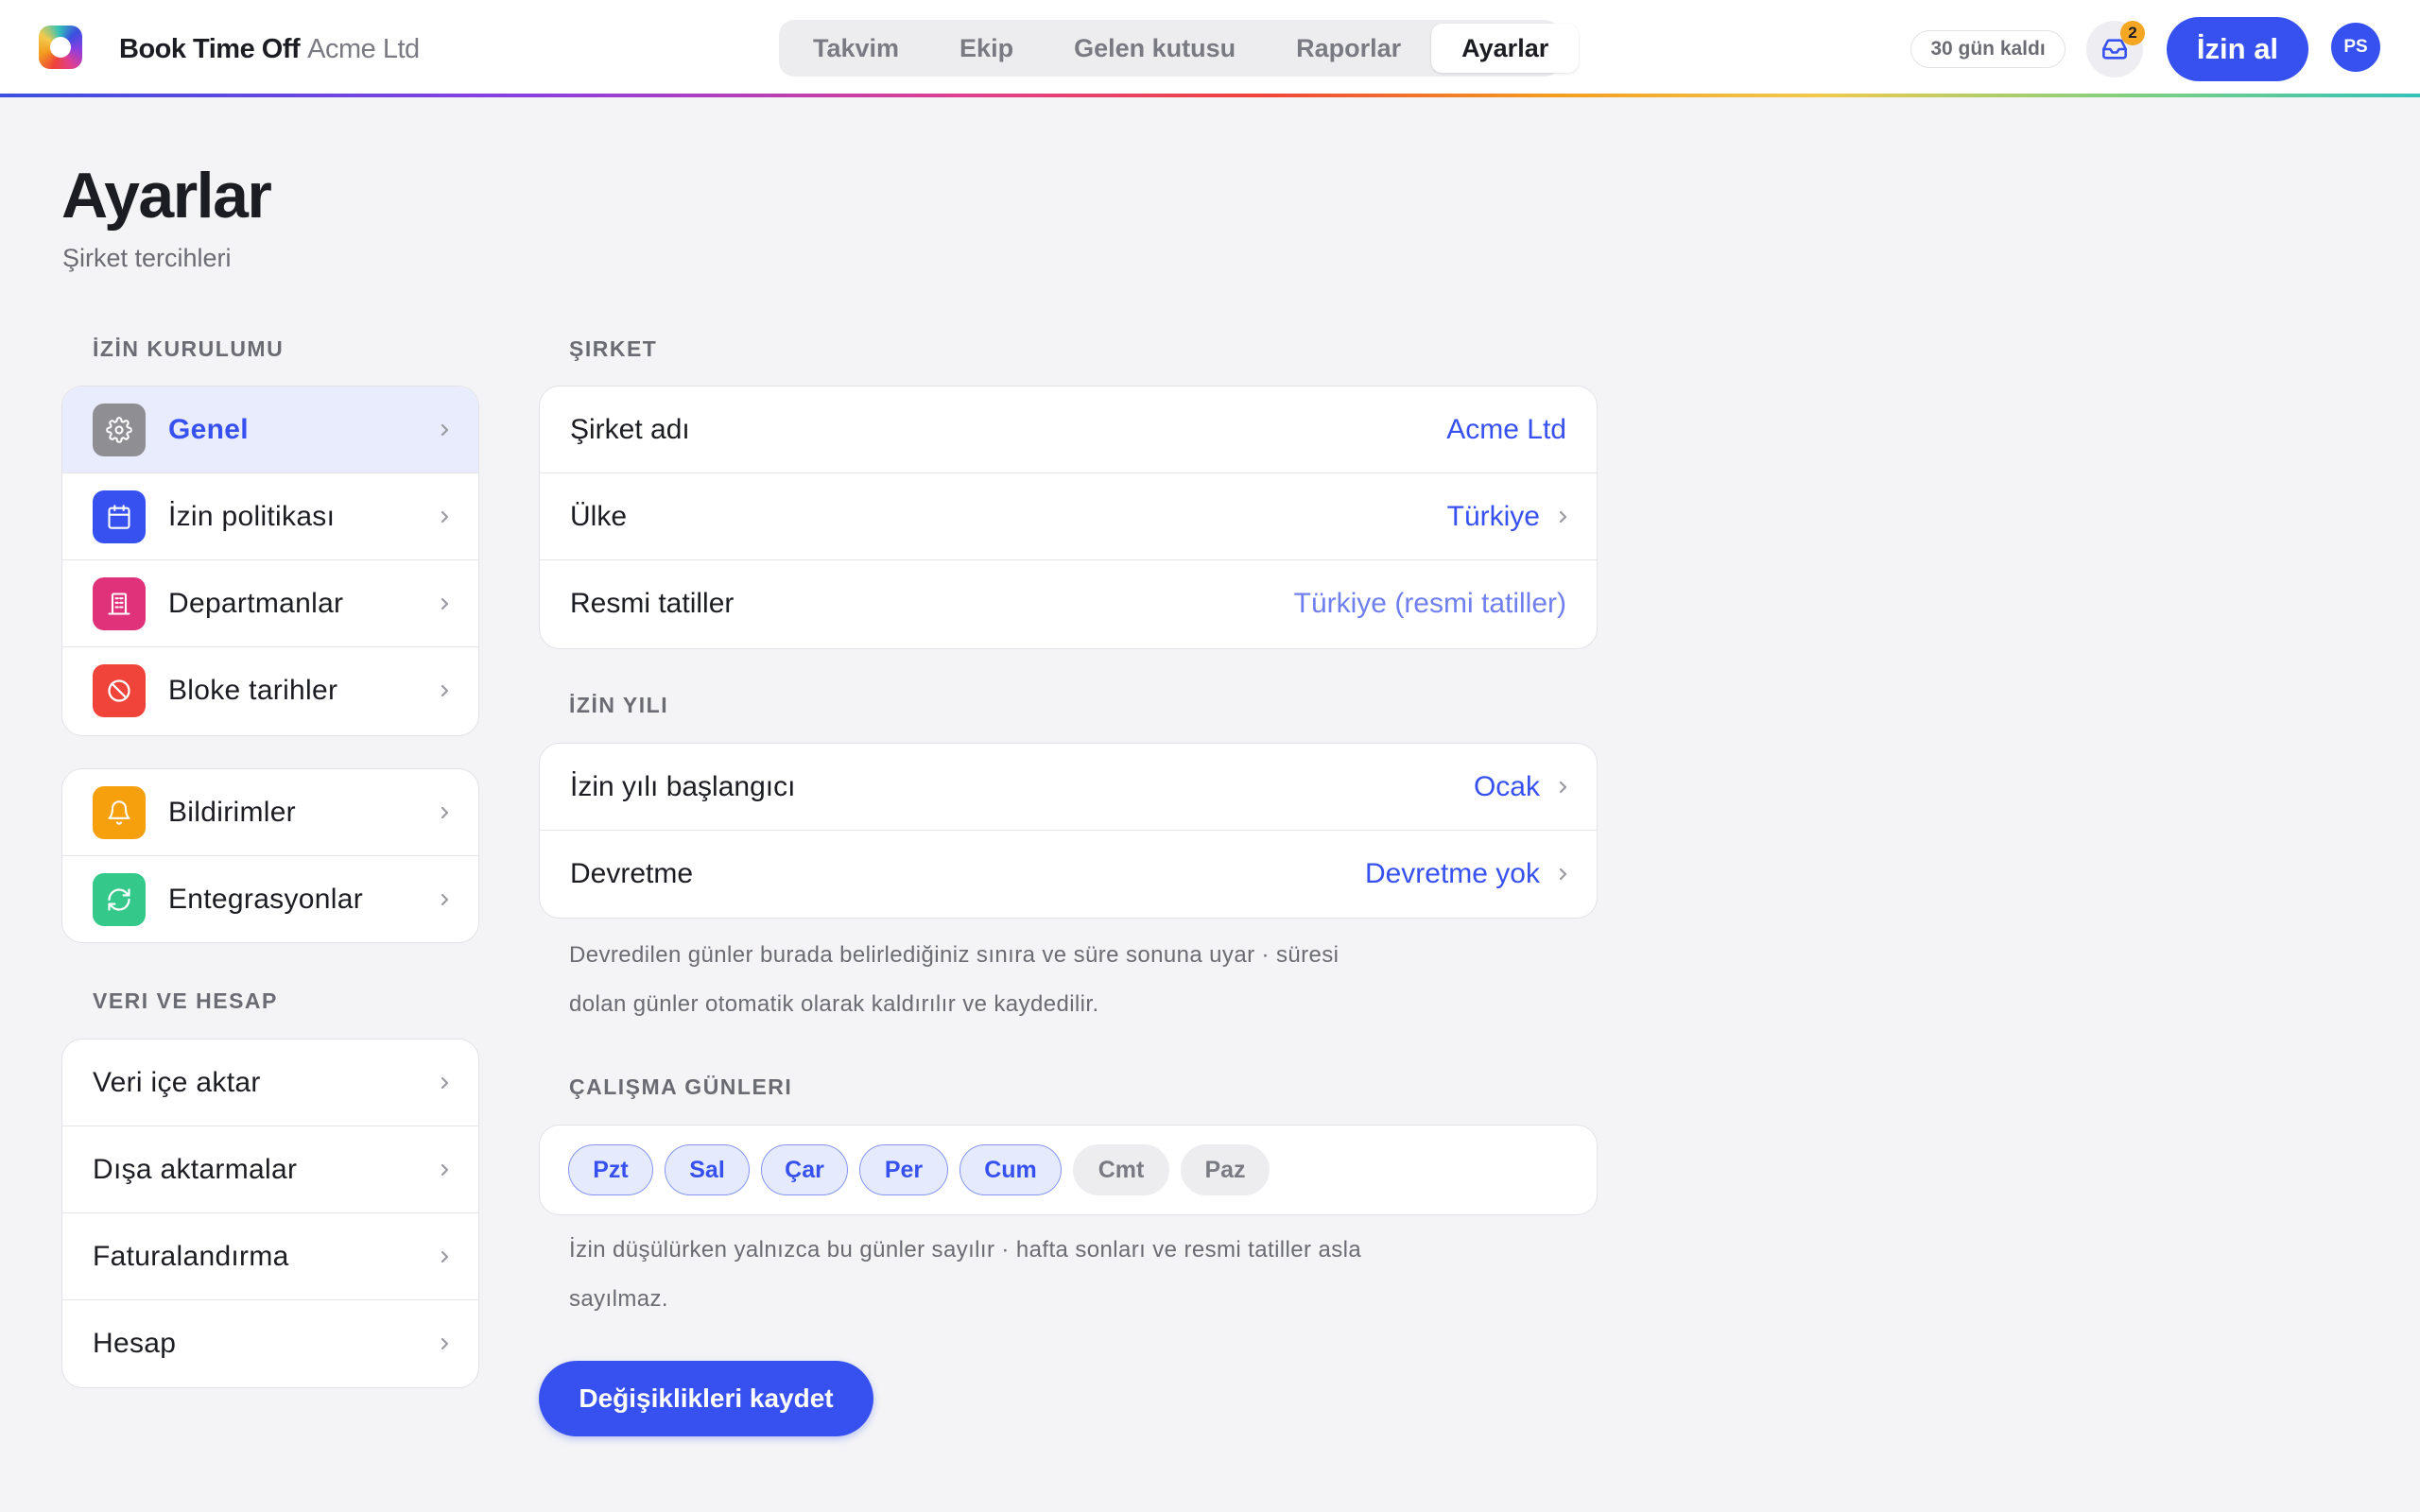  Describe the element at coordinates (189, 348) in the screenshot. I see `sidebar-section-leave-setup: İZİN KURULUMU` at that location.